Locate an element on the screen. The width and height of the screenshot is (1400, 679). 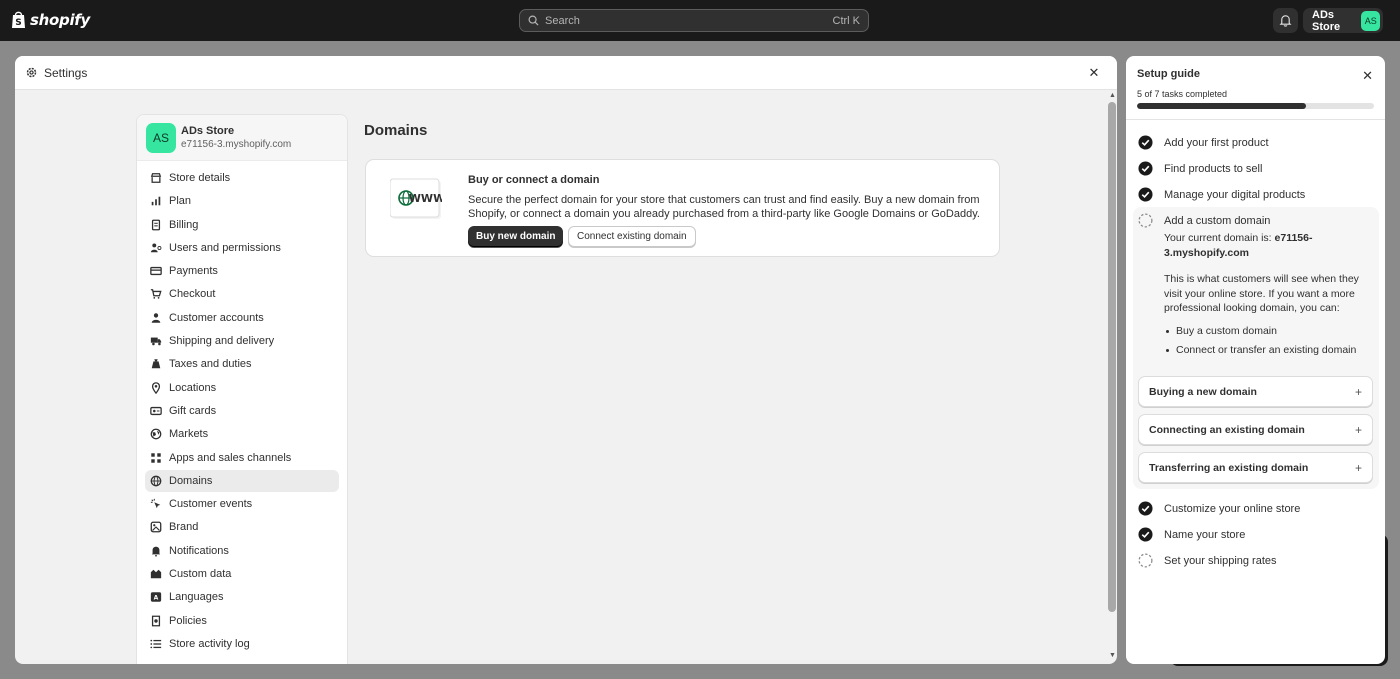
sidebar-item-locations: Locations is located at coordinates (242, 388).